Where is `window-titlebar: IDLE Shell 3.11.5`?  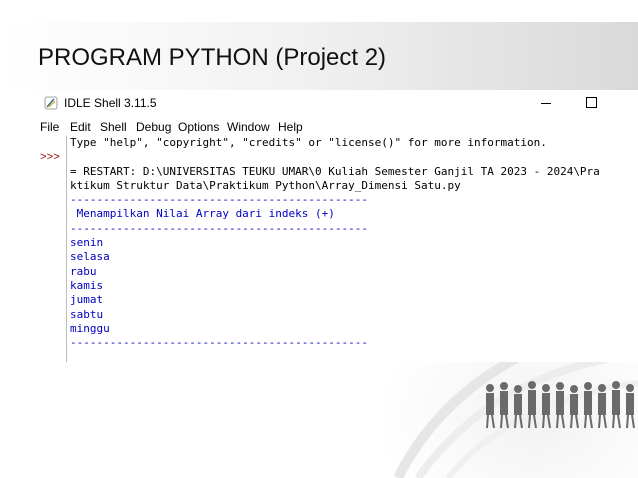 window-titlebar: IDLE Shell 3.11.5 is located at coordinates (337, 103).